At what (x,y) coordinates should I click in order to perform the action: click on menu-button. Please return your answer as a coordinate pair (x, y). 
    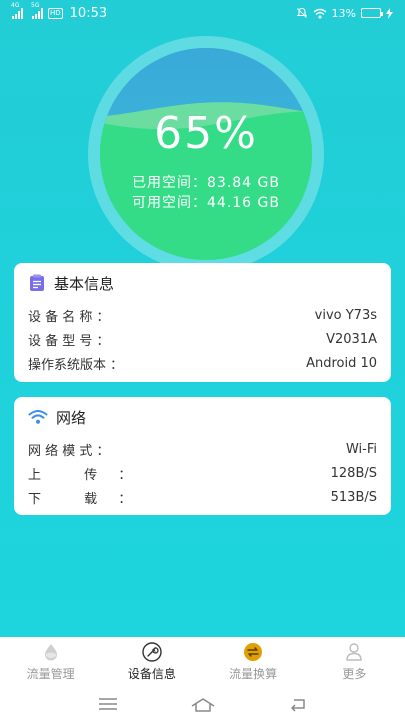
    Looking at the image, I should click on (108, 704).